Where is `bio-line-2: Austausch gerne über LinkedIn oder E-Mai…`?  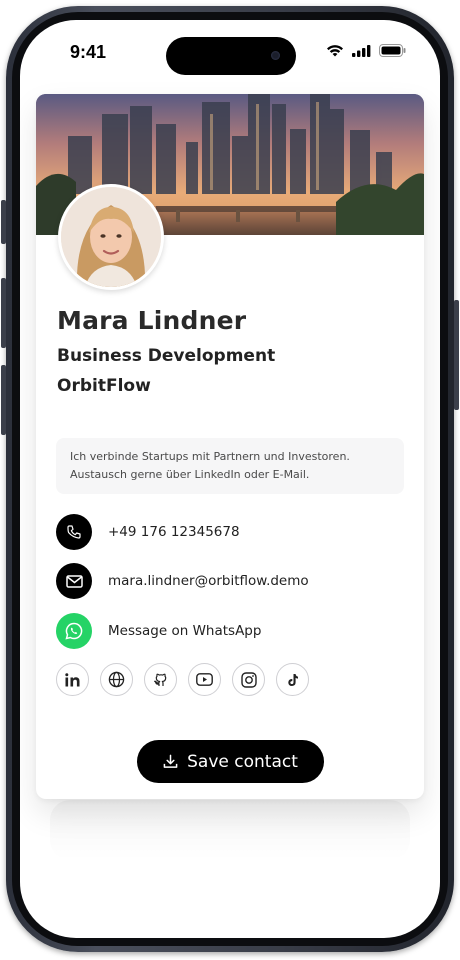 bio-line-2: Austausch gerne über LinkedIn oder E-Mai… is located at coordinates (190, 474).